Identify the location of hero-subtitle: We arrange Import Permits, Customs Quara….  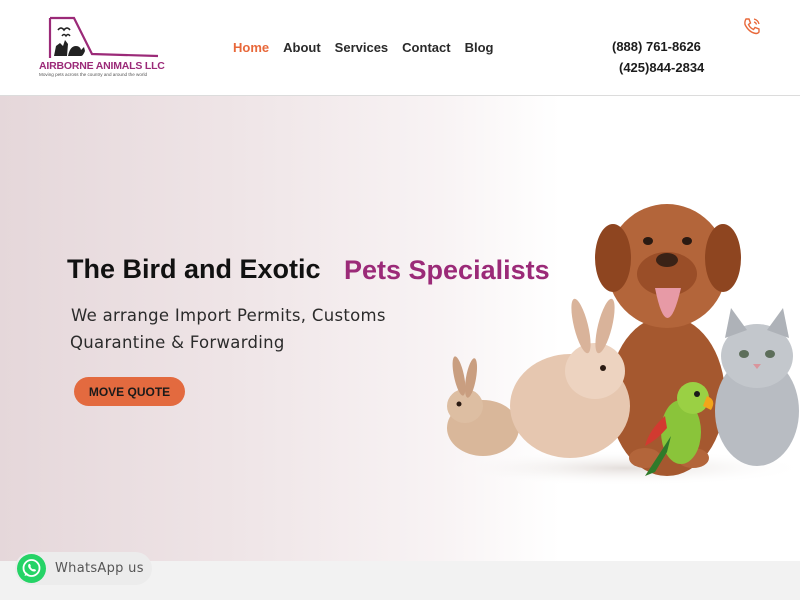
(240, 329).